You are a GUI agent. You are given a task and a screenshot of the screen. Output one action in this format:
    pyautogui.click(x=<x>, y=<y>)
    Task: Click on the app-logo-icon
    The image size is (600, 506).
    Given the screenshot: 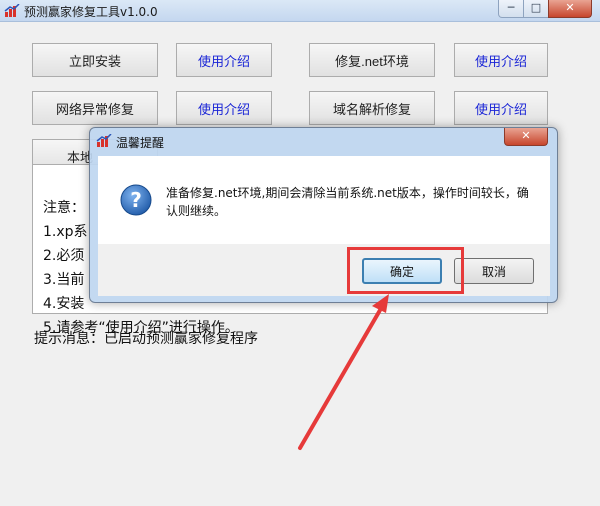 What is the action you would take?
    pyautogui.click(x=12, y=10)
    